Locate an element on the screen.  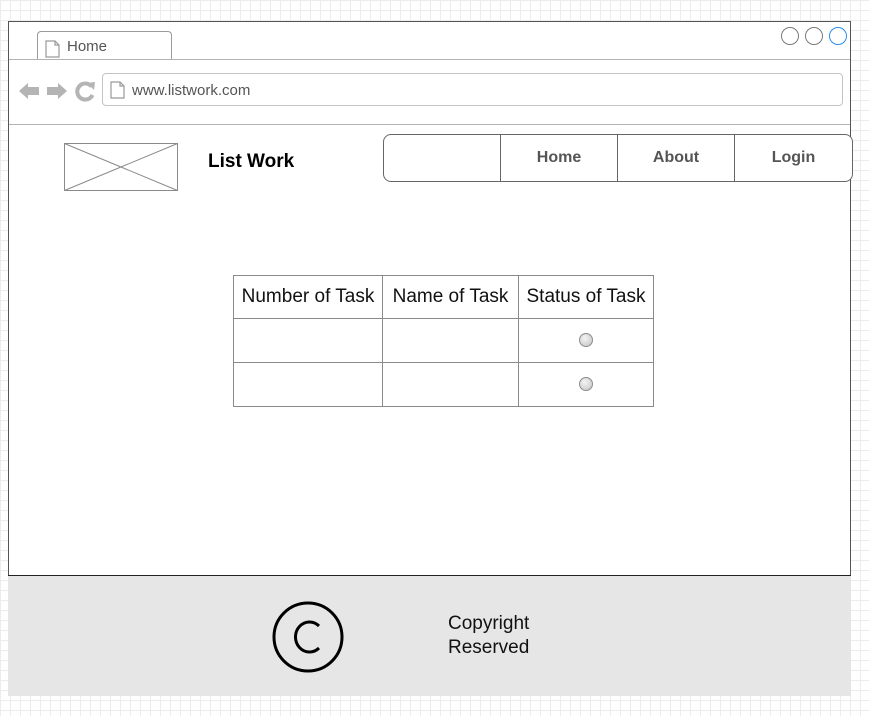
copyright-text: Copyright Reserved is located at coordinates (488, 636).